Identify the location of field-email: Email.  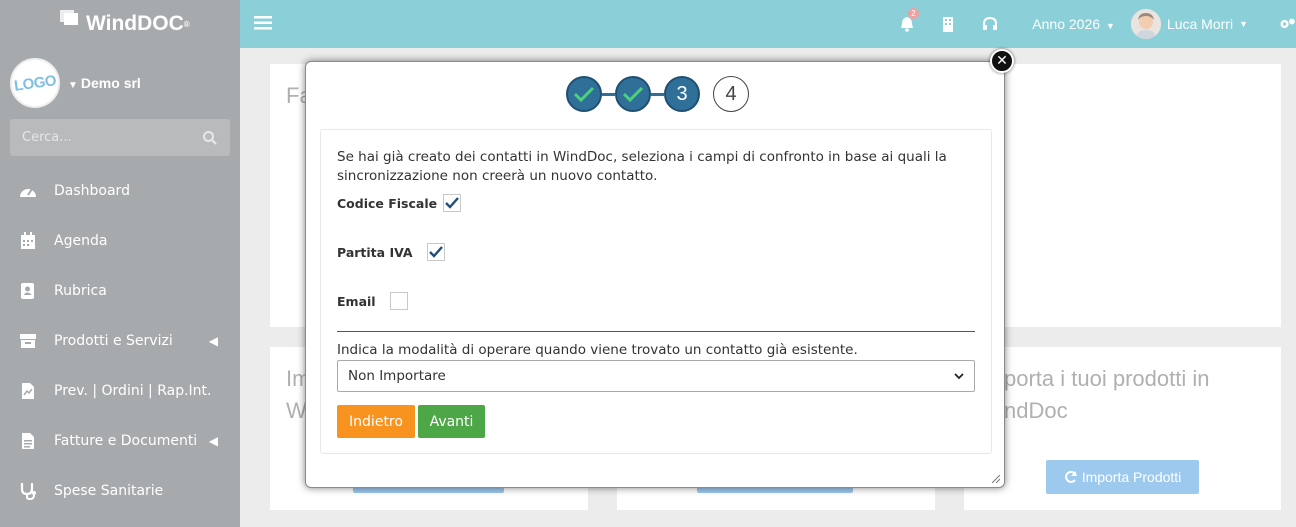
(372, 301).